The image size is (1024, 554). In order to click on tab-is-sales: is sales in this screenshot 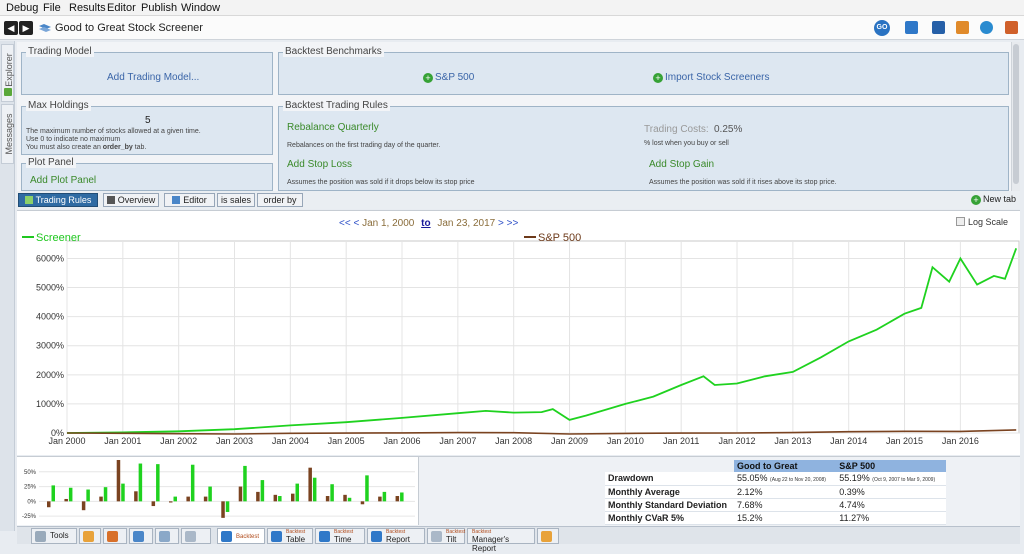, I will do `click(236, 200)`.